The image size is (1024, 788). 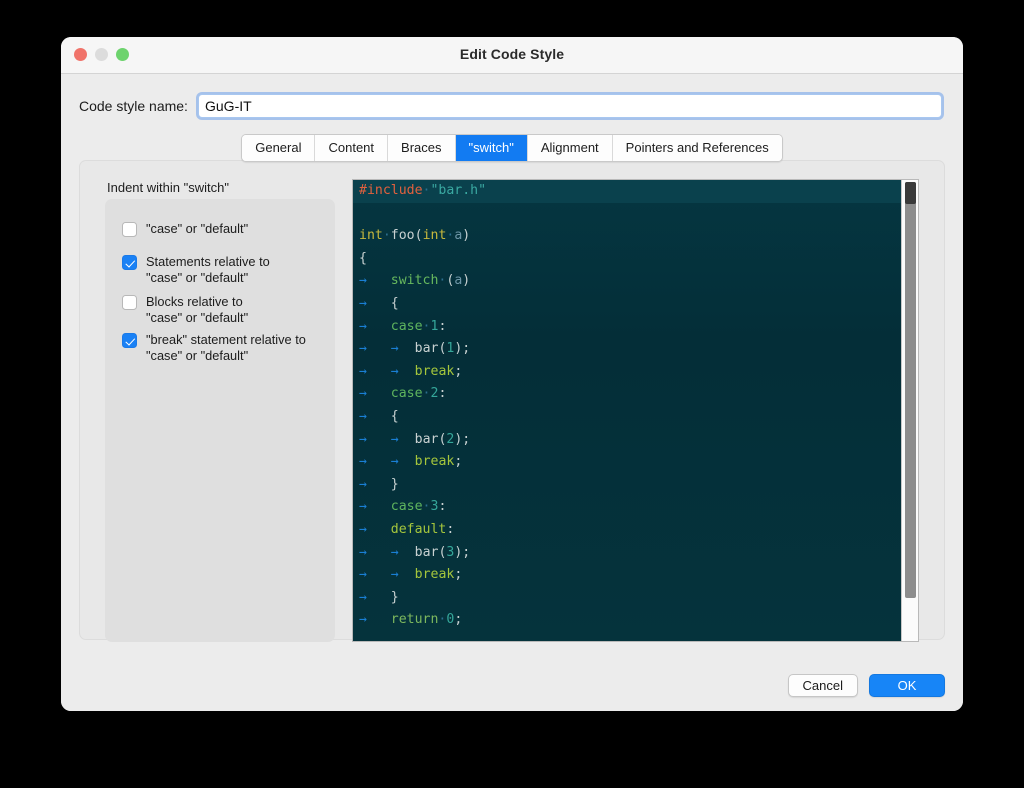 I want to click on tab-alignment: Alignment, so click(x=570, y=148).